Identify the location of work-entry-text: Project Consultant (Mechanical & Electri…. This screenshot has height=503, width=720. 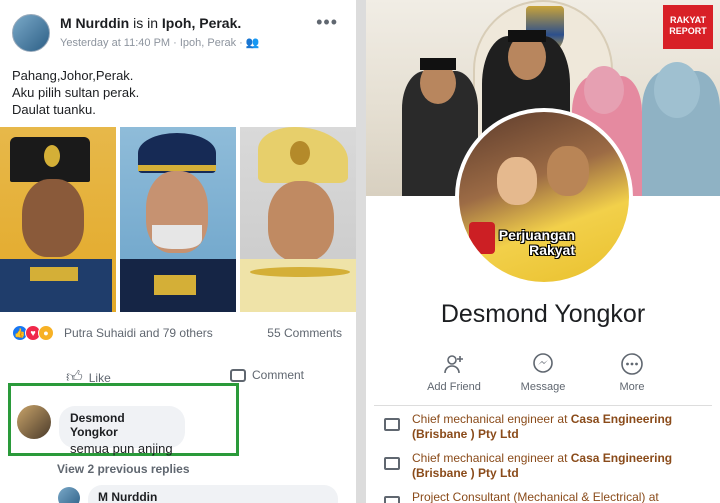
(557, 496).